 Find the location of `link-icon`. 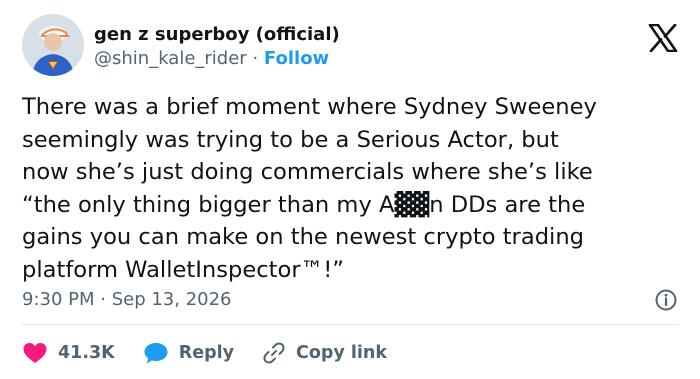

link-icon is located at coordinates (274, 353).